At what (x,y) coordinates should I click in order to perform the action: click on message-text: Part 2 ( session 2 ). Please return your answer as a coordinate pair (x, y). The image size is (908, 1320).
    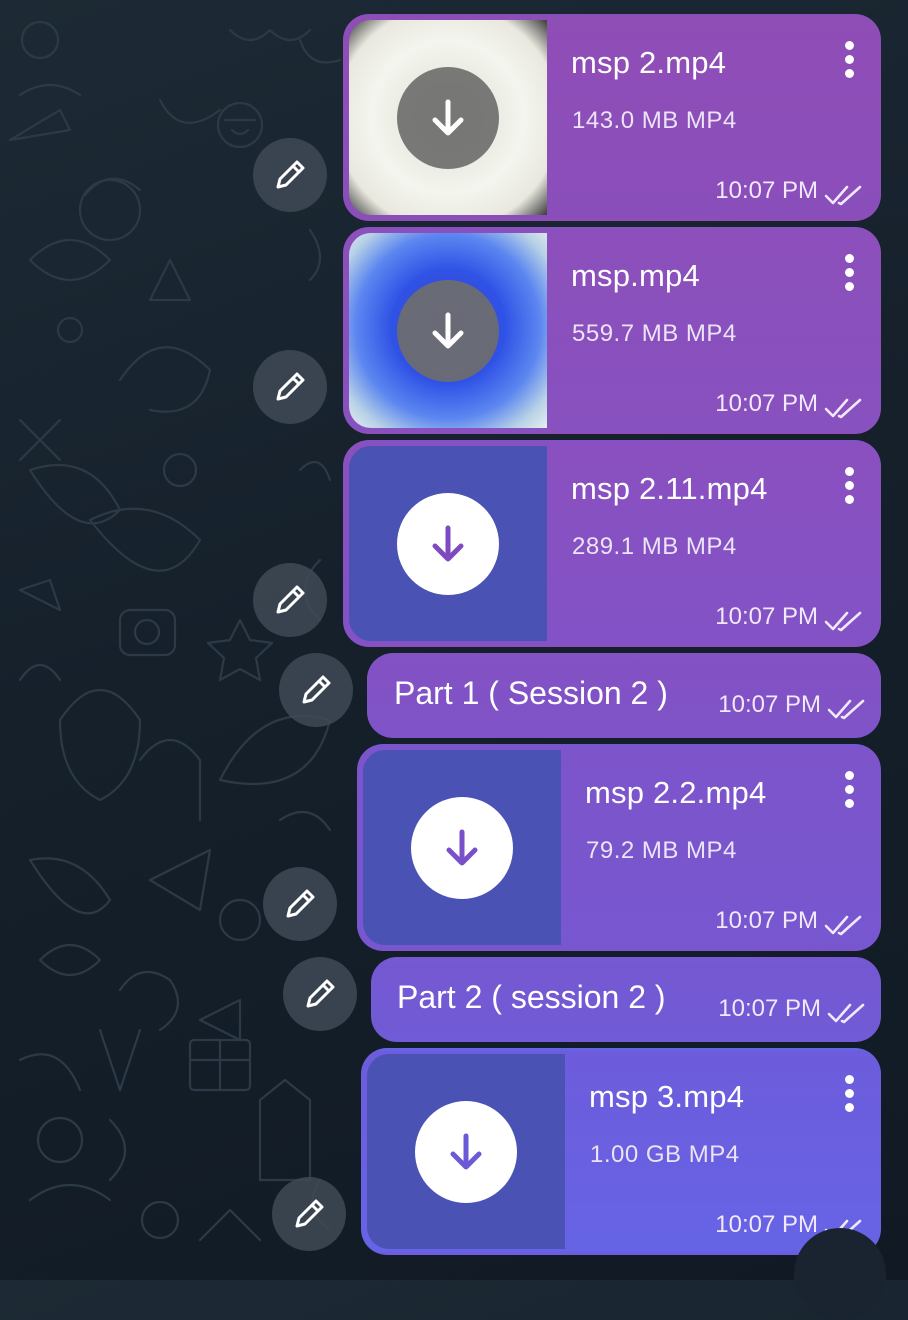
    Looking at the image, I should click on (531, 997).